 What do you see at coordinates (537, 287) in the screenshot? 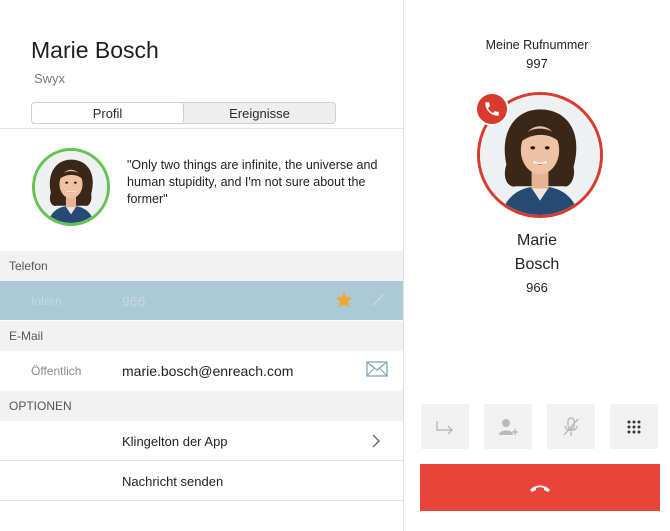
I see `caller-number: 966` at bounding box center [537, 287].